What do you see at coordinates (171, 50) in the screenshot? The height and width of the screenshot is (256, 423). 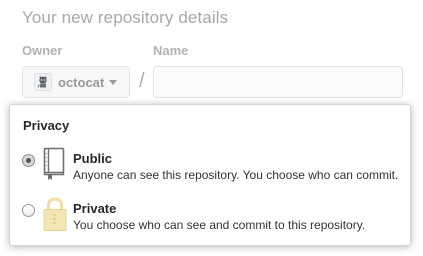 I see `name-label: Name` at bounding box center [171, 50].